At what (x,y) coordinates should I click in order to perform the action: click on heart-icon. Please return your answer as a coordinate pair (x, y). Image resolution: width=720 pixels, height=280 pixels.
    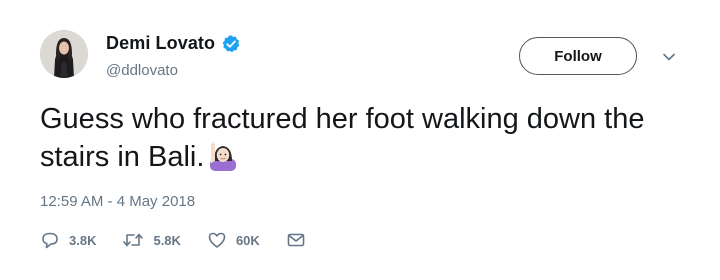
    Looking at the image, I should click on (217, 240).